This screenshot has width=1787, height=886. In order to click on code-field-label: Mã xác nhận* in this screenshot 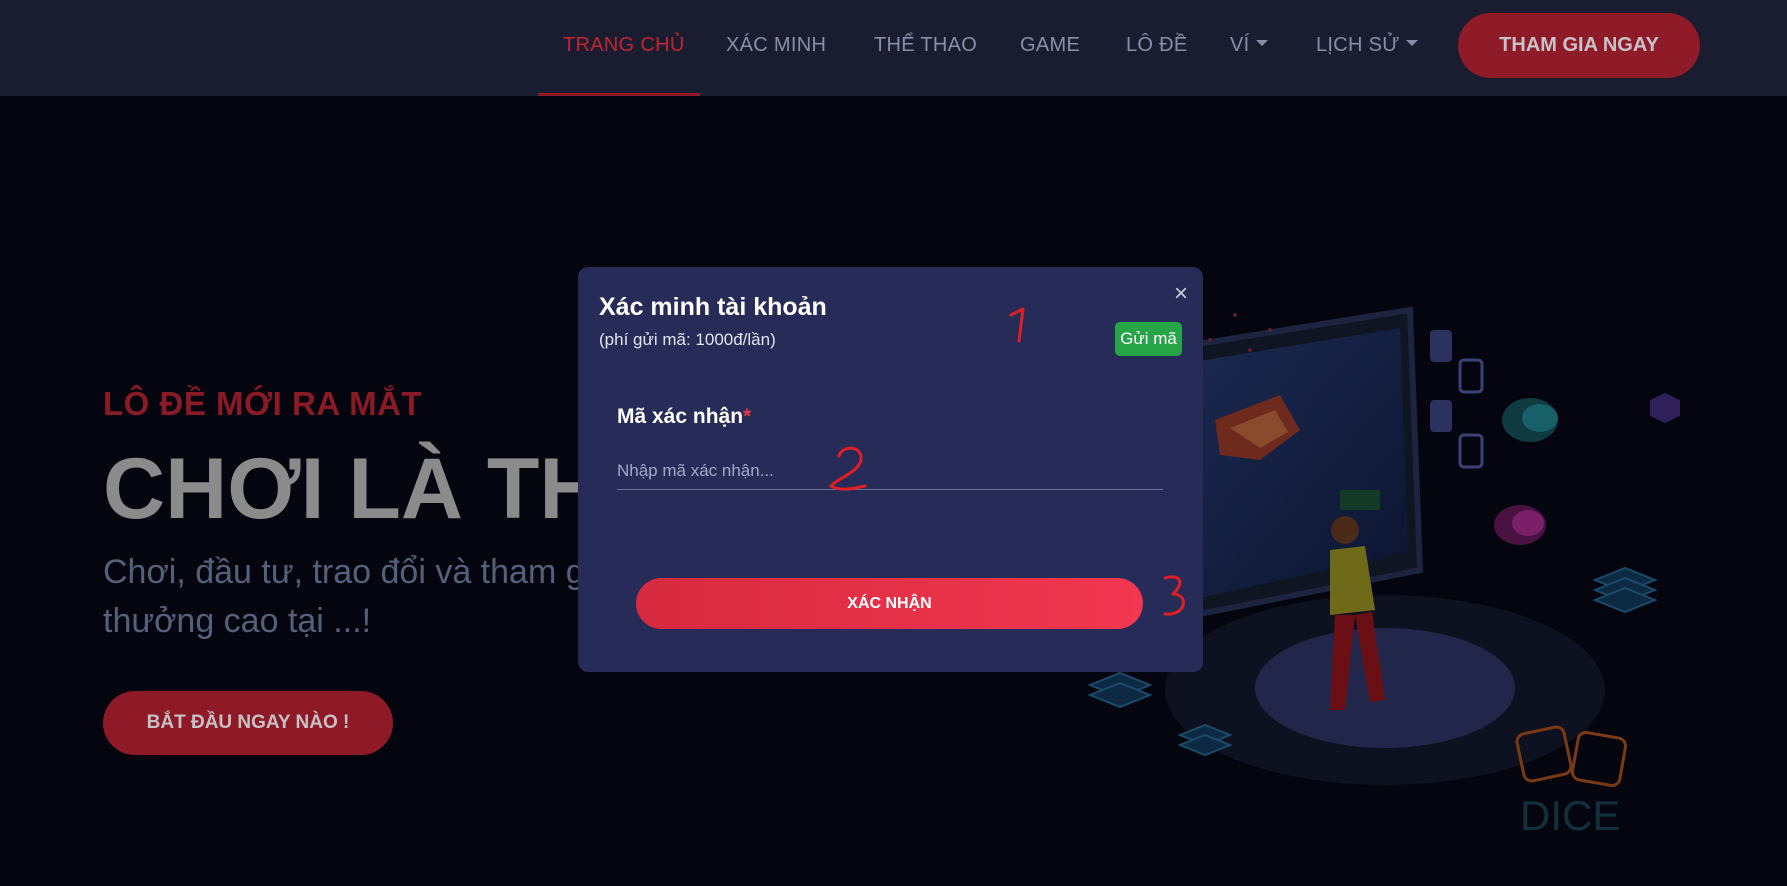, I will do `click(684, 417)`.